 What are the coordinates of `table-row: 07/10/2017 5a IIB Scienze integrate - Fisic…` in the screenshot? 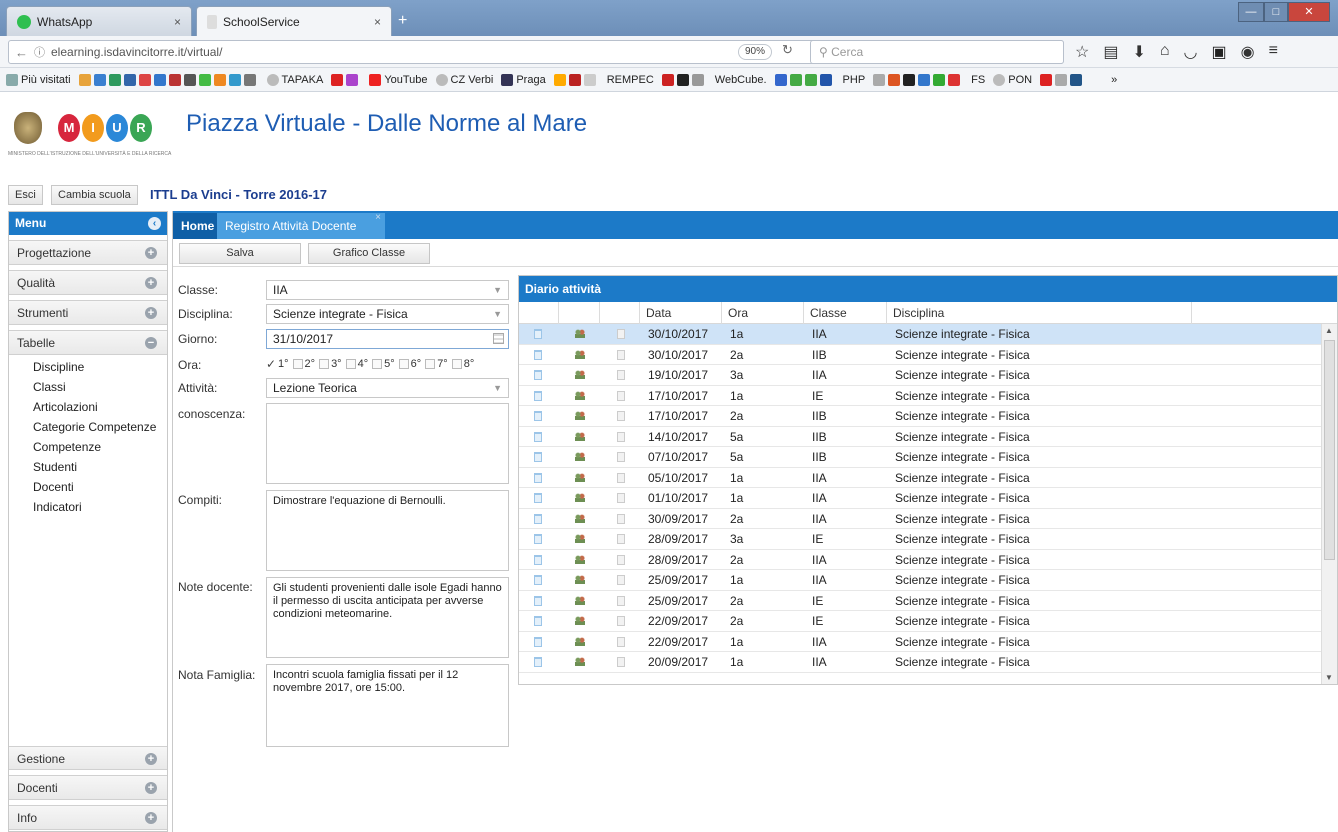 It's located at (928, 457).